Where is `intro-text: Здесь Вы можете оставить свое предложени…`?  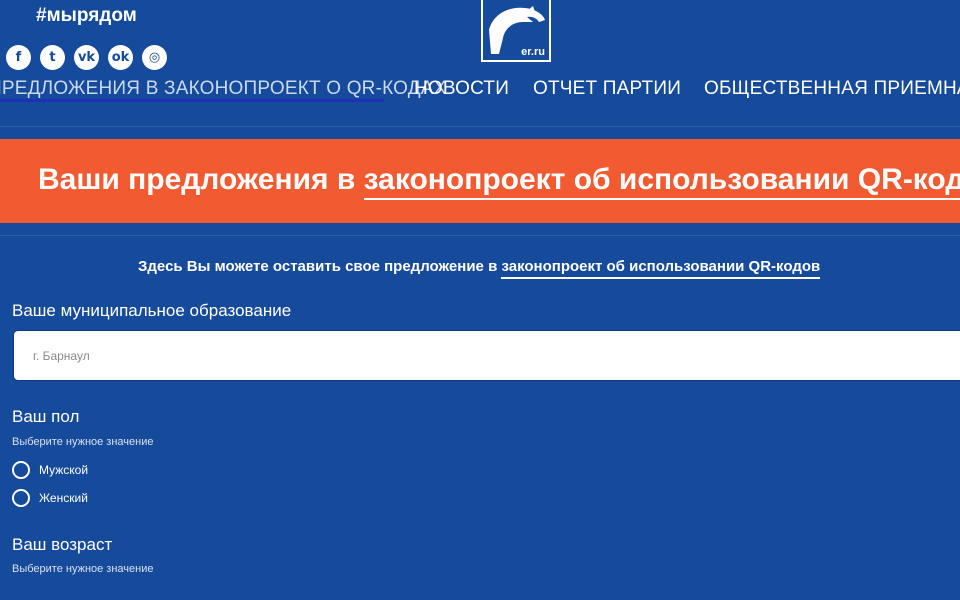 intro-text: Здесь Вы можете оставить свое предложени… is located at coordinates (479, 268).